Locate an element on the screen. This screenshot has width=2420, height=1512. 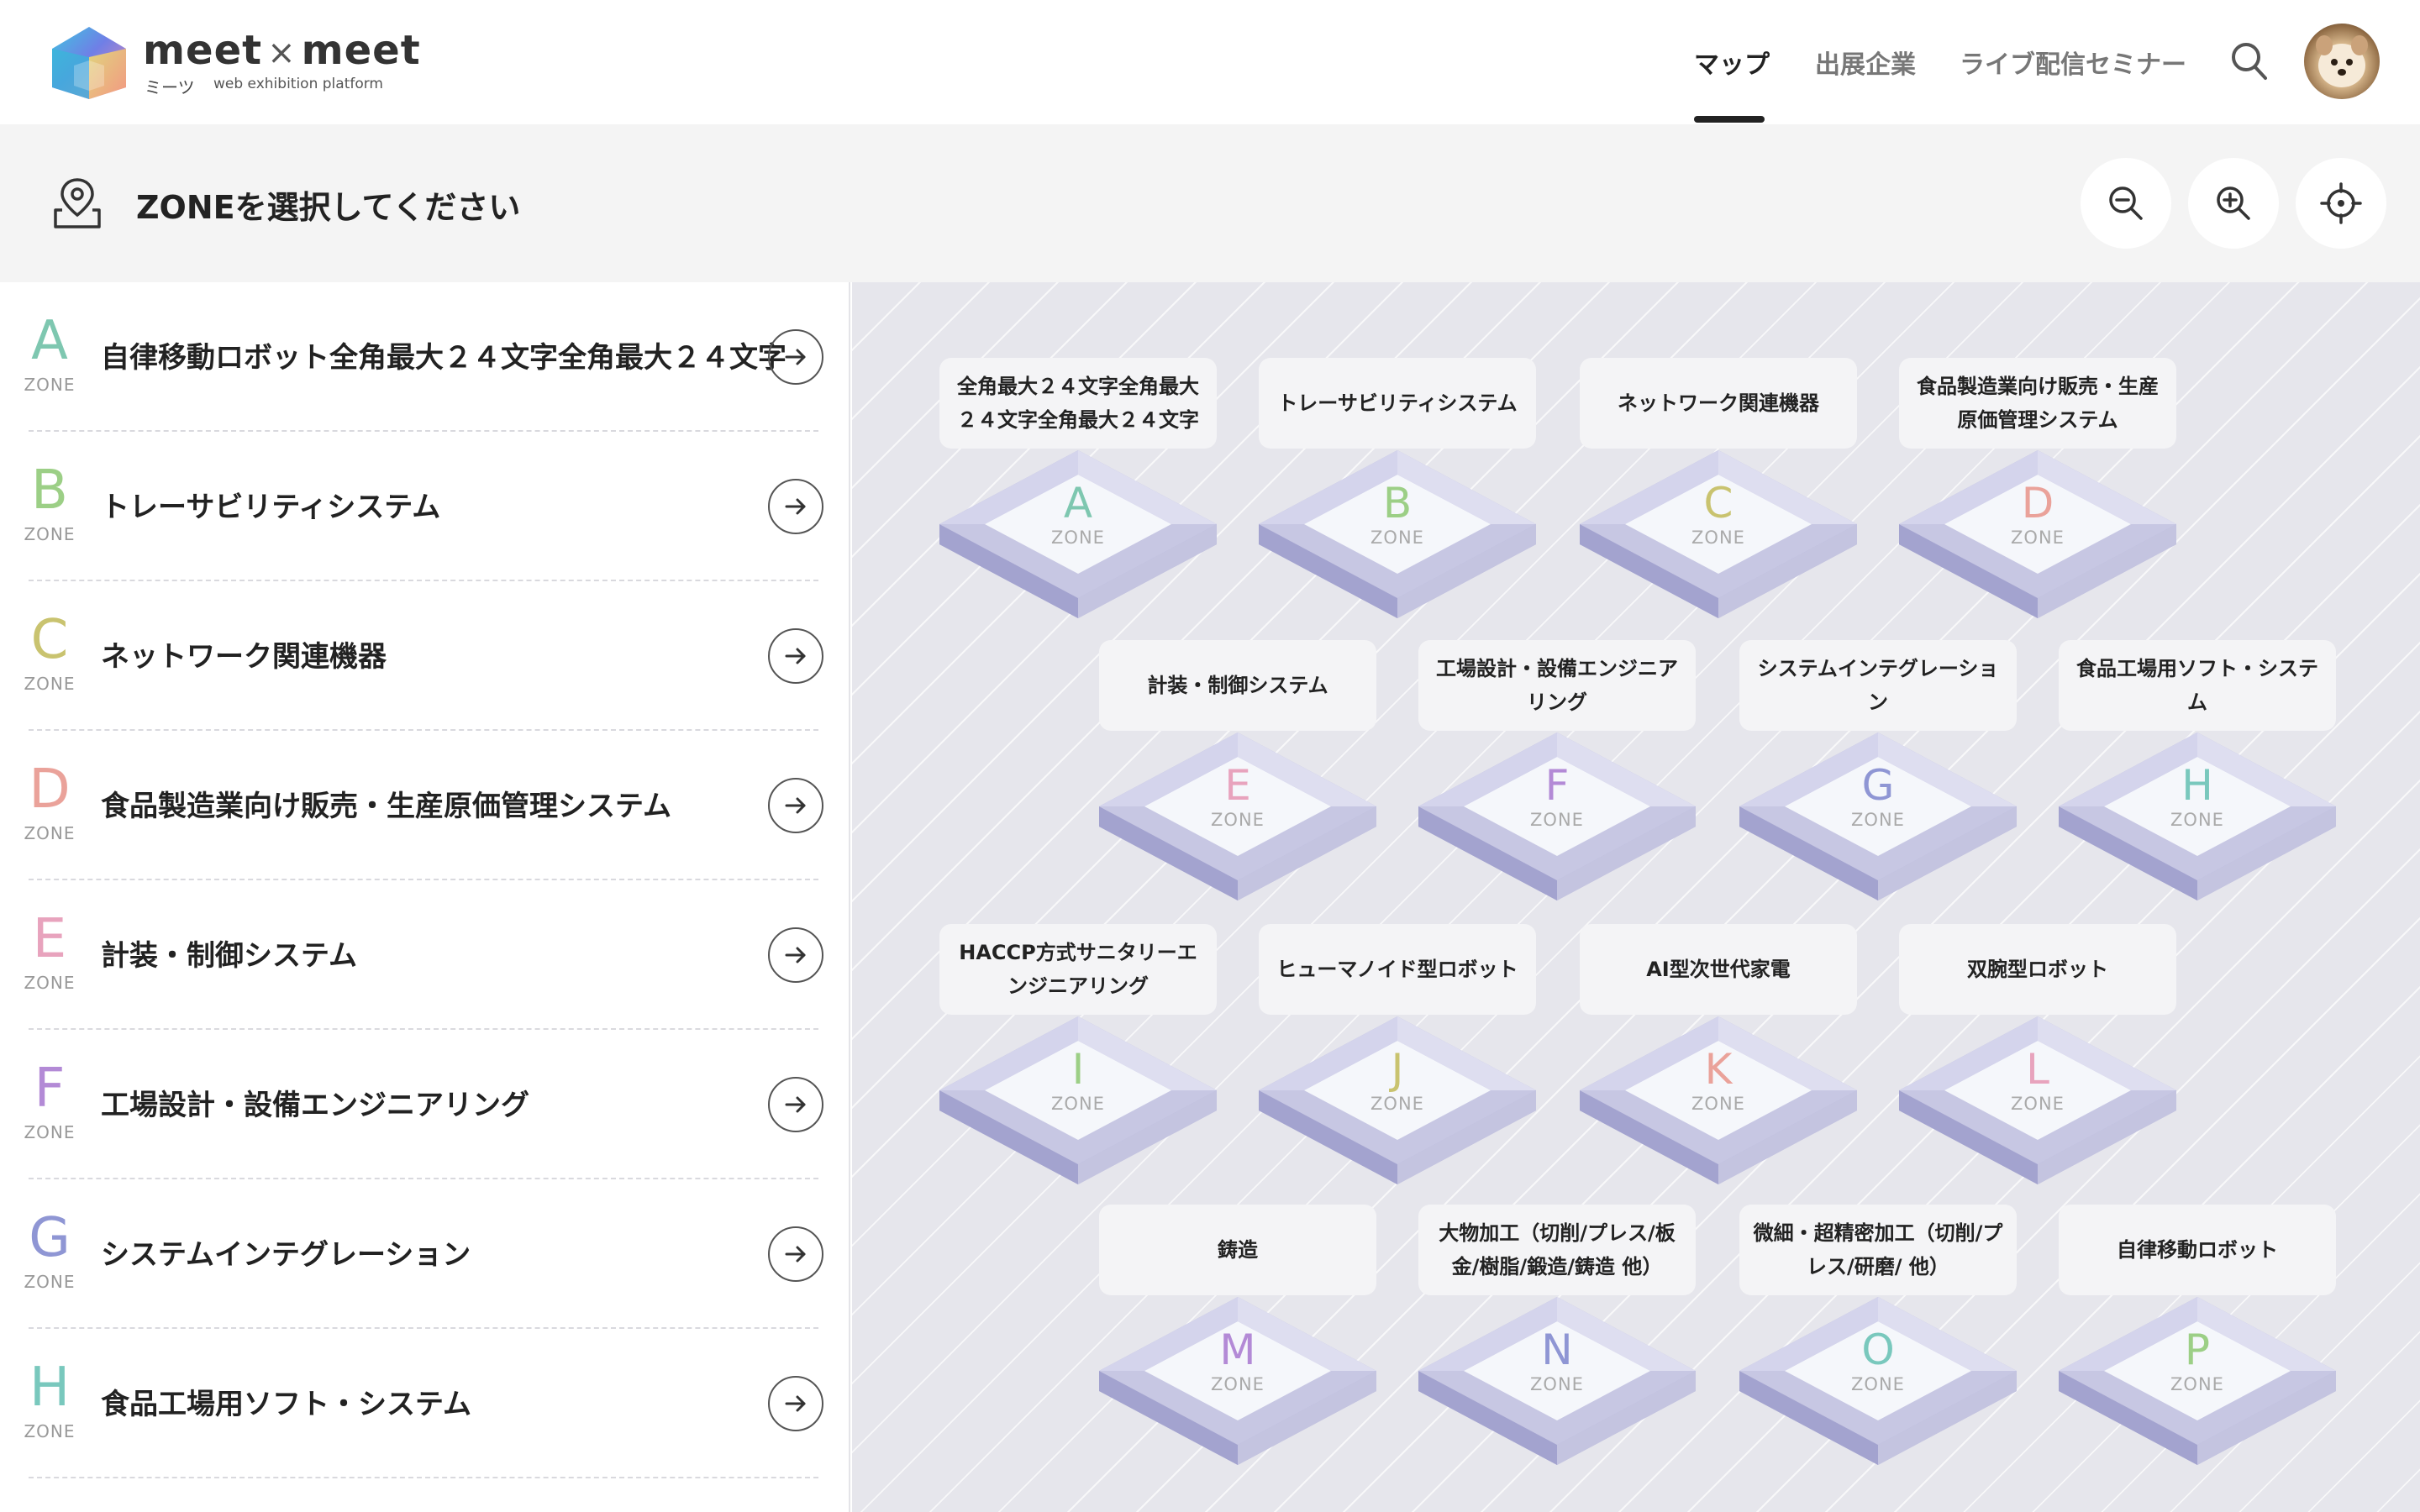
avatar is located at coordinates (2342, 61).